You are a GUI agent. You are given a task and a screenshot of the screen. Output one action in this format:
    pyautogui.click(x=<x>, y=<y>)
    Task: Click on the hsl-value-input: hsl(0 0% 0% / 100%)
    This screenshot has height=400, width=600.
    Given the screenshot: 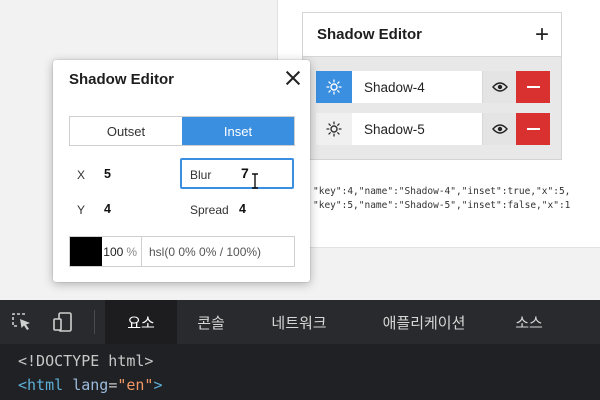 What is the action you would take?
    pyautogui.click(x=218, y=251)
    